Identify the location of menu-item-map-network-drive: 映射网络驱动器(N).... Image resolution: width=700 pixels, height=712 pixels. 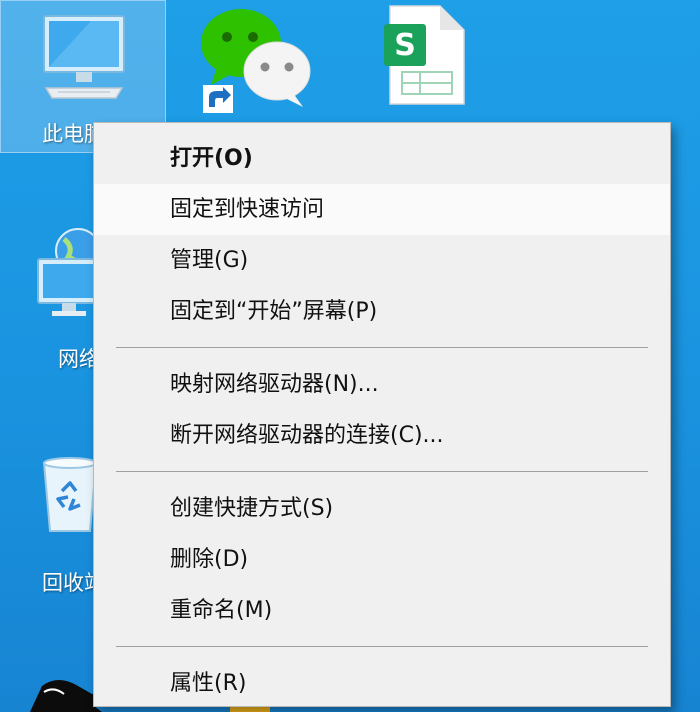
(382, 384).